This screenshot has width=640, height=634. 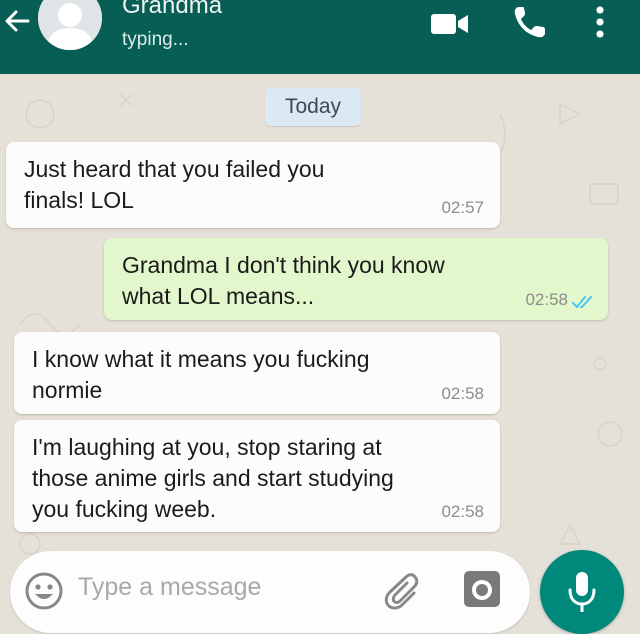 What do you see at coordinates (582, 302) in the screenshot?
I see `read-receipt-icon` at bounding box center [582, 302].